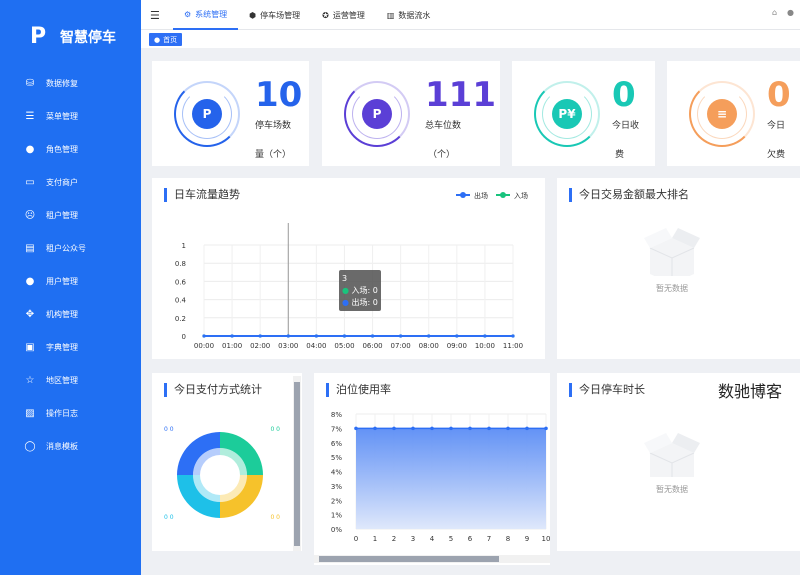 The image size is (800, 575). I want to click on stat-label-2: 欠费, so click(776, 155).